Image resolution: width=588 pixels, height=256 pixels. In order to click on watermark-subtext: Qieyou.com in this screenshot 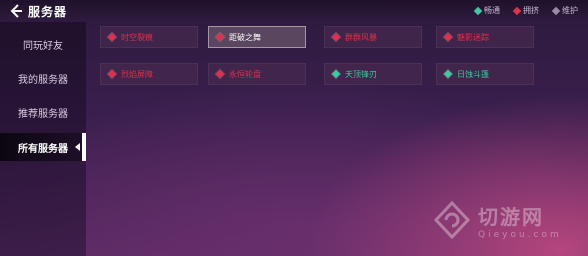, I will do `click(520, 234)`.